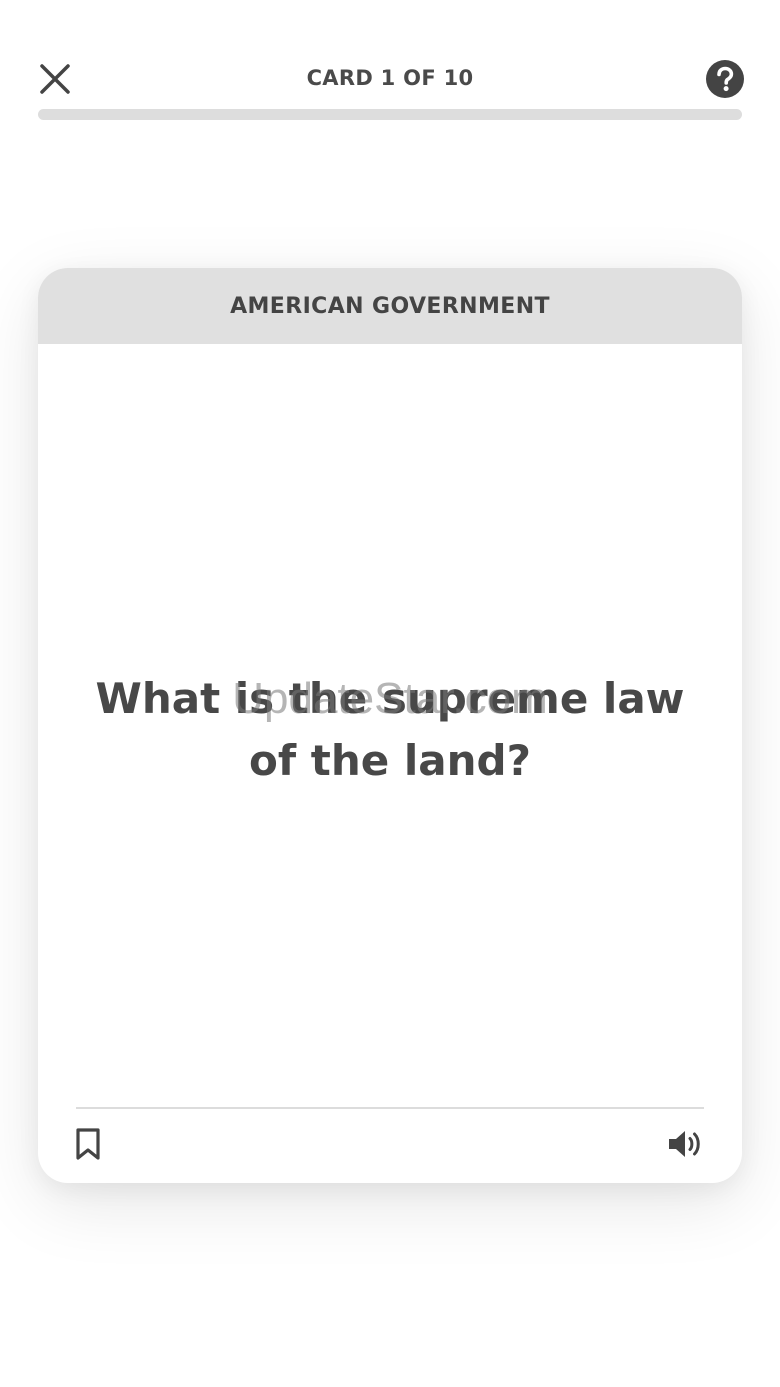  What do you see at coordinates (390, 114) in the screenshot?
I see `progress-bar` at bounding box center [390, 114].